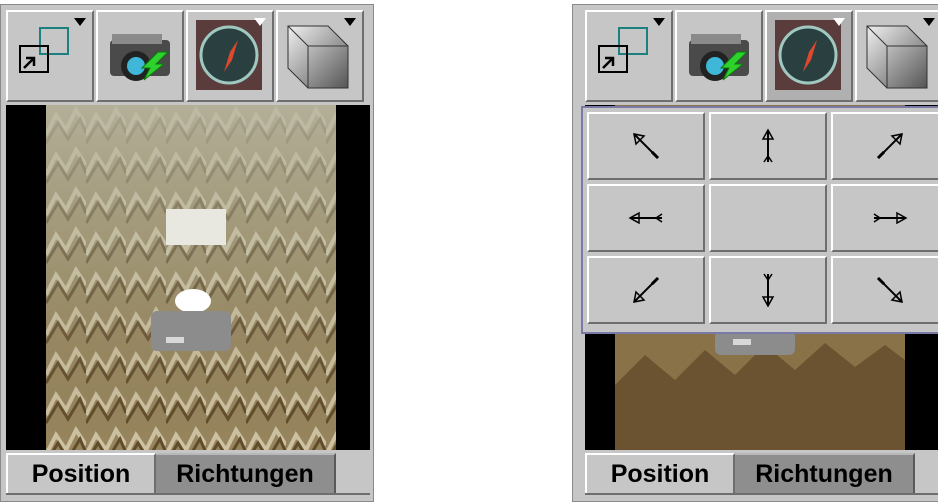 The height and width of the screenshot is (504, 938). I want to click on direction-ne-button, so click(884, 146).